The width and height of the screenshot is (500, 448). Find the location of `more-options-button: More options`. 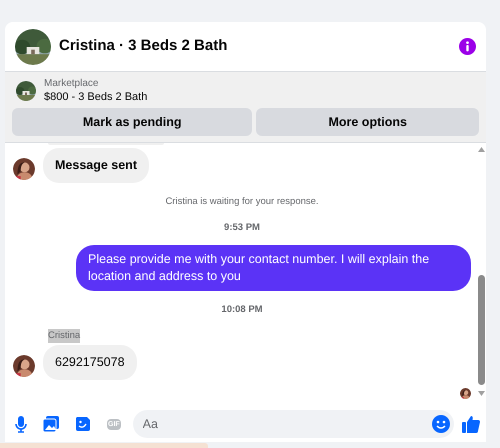

more-options-button: More options is located at coordinates (367, 122).